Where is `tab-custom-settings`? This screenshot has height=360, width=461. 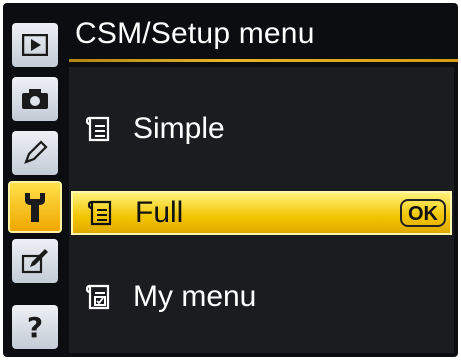 tab-custom-settings is located at coordinates (35, 153).